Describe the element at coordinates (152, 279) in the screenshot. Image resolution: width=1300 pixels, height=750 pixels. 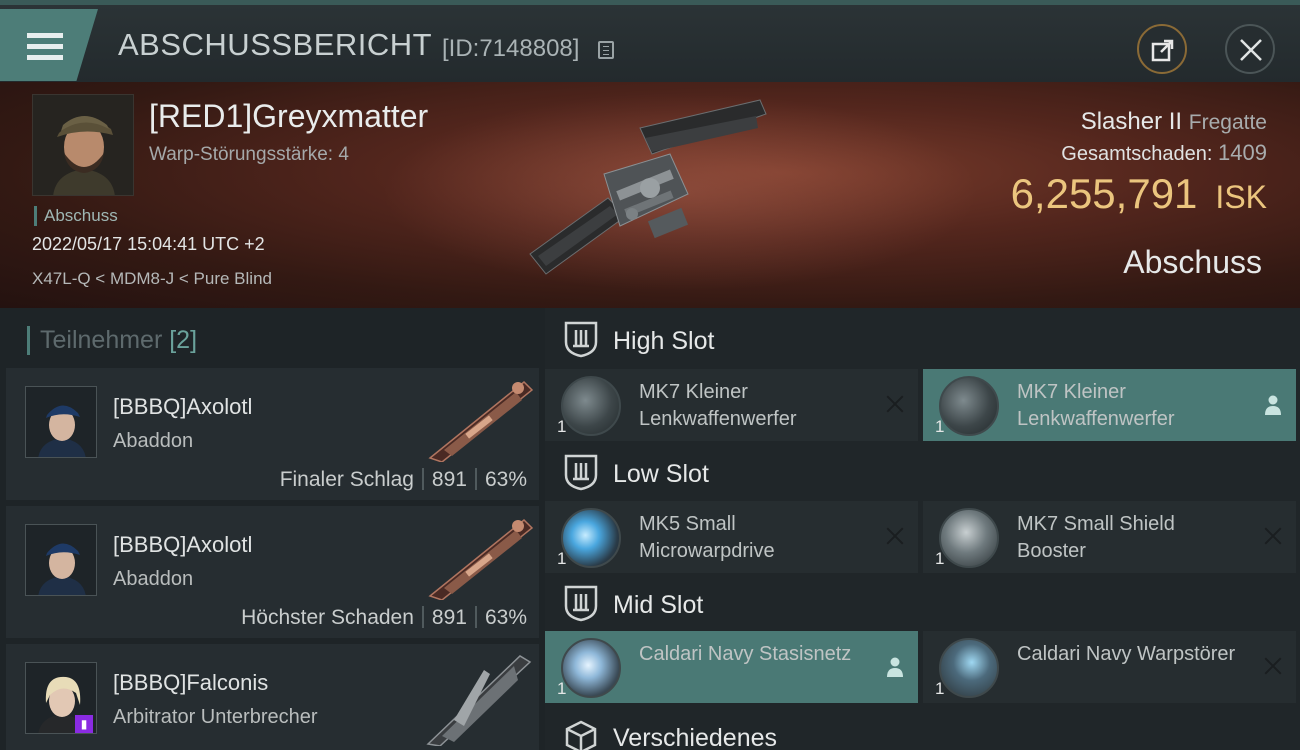
I see `kill-location: X47L-Q < MDM8-J < Pure Blind` at that location.